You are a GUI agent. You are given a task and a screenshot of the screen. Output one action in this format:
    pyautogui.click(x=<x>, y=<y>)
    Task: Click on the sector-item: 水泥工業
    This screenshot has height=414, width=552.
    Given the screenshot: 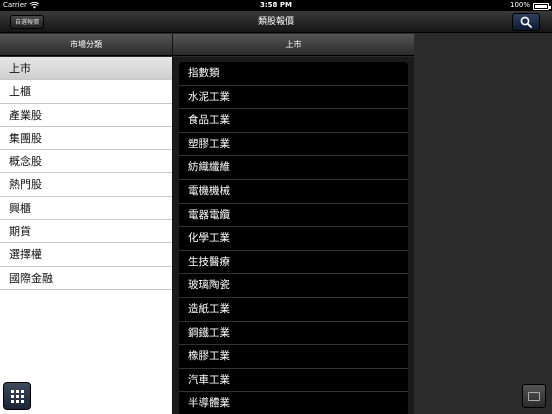 What is the action you would take?
    pyautogui.click(x=293, y=98)
    